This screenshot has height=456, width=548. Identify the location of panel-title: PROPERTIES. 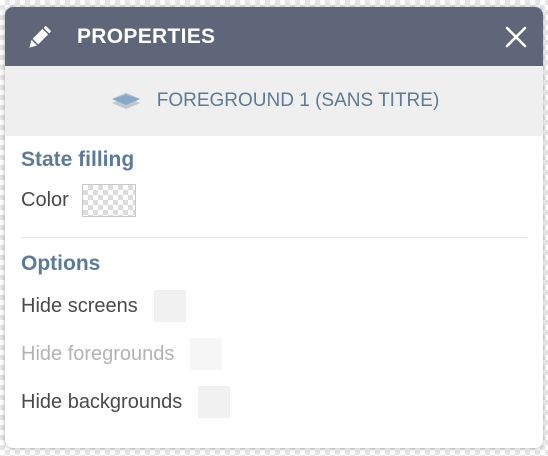
(146, 36).